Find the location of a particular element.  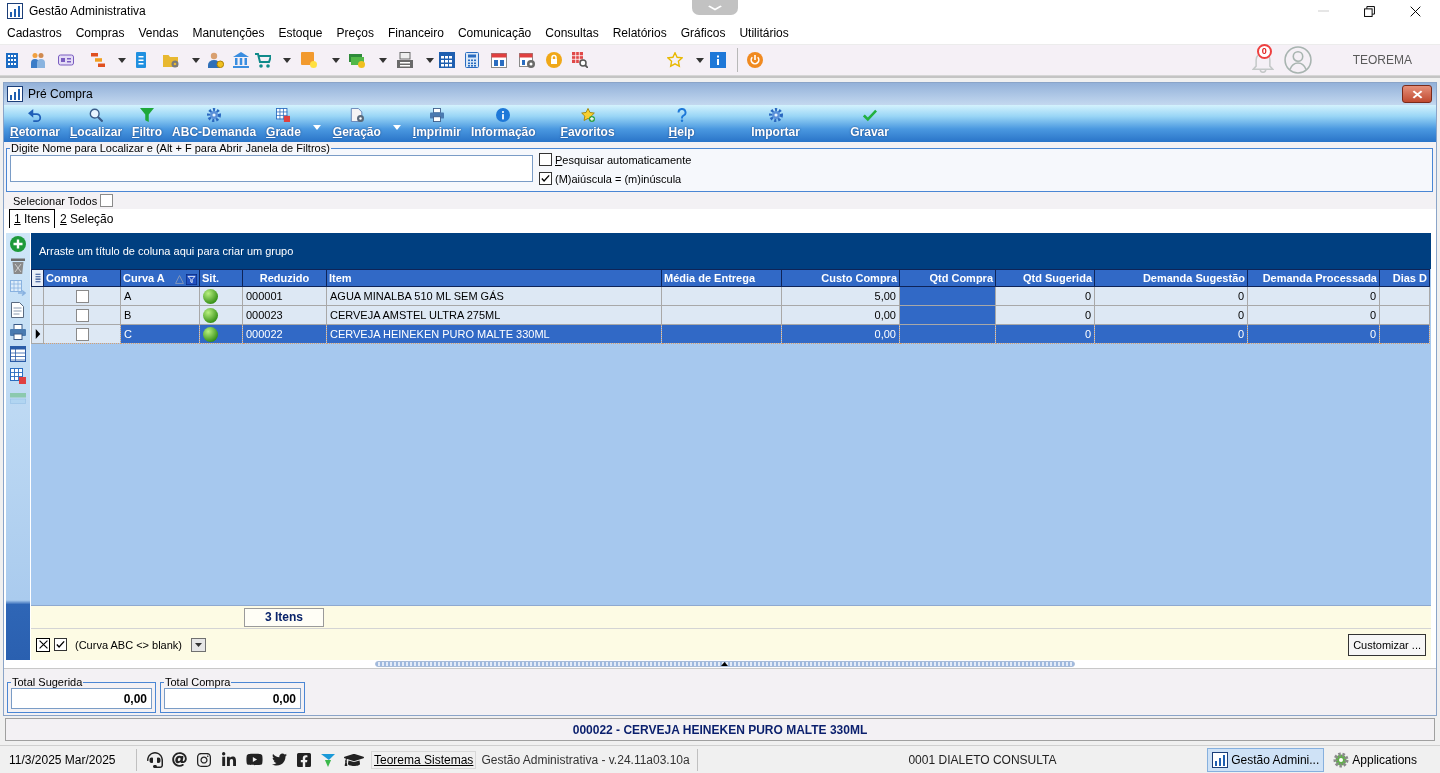

youtube-icon is located at coordinates (254, 759).